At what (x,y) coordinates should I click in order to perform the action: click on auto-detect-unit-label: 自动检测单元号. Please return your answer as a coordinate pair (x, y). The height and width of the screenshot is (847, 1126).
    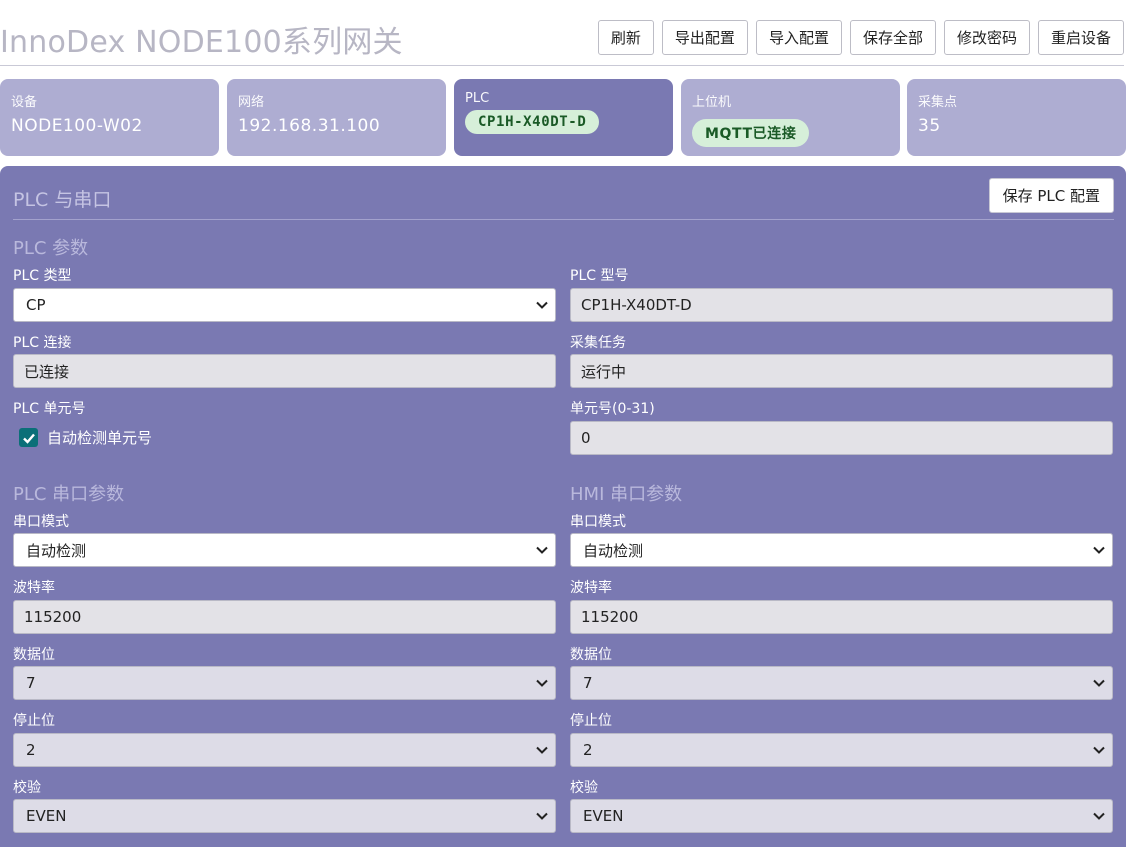
    Looking at the image, I should click on (100, 438).